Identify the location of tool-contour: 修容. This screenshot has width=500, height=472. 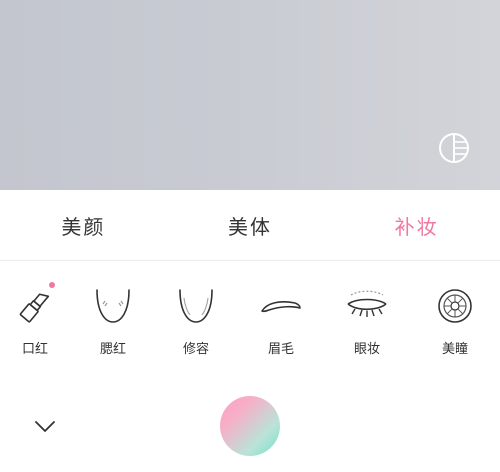
(196, 318).